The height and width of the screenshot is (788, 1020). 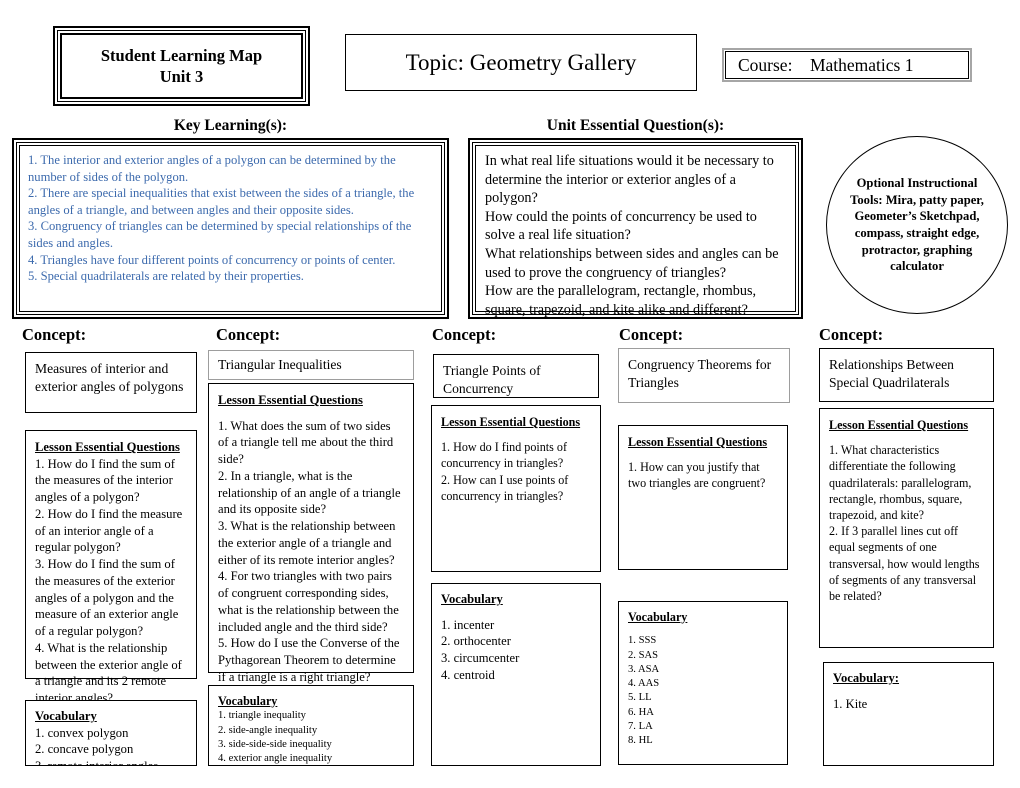 I want to click on vocab-title-4: Vocabulary, so click(x=658, y=617).